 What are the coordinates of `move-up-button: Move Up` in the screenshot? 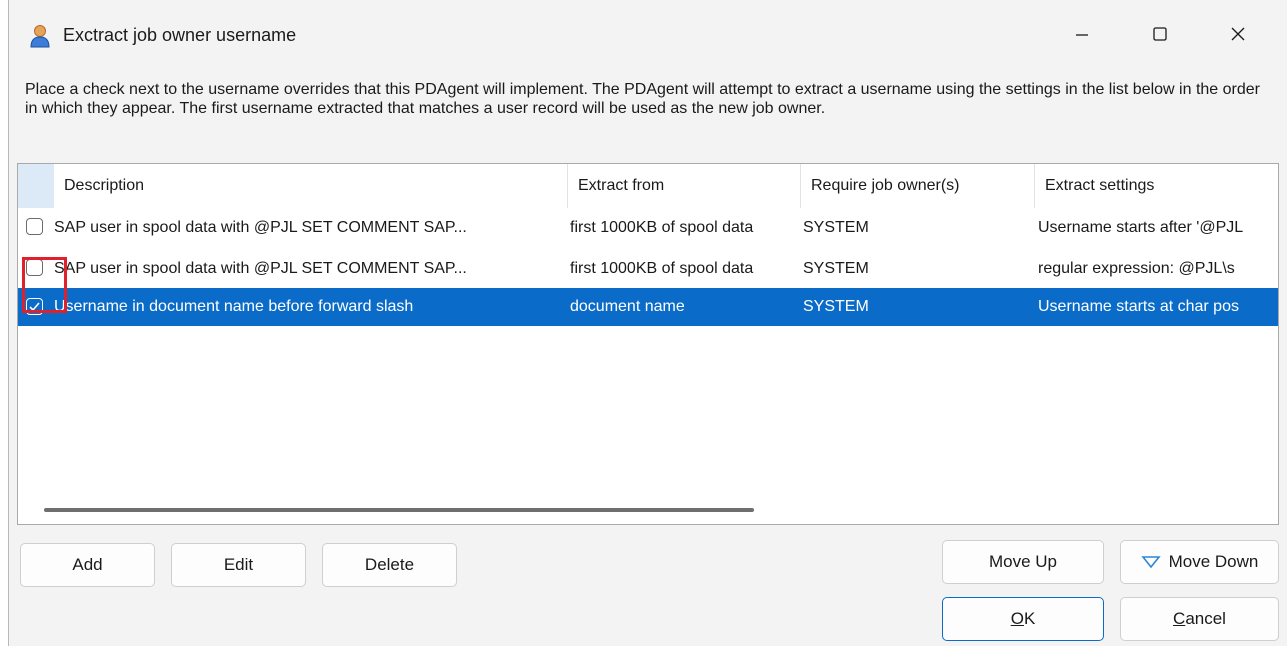 It's located at (1023, 562).